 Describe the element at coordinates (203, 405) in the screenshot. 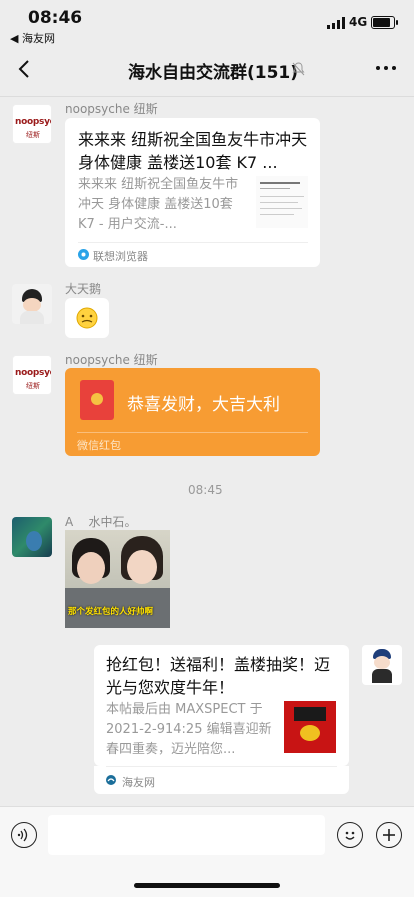

I see `red-packet-greeting: 恭喜发财，大吉大利` at that location.